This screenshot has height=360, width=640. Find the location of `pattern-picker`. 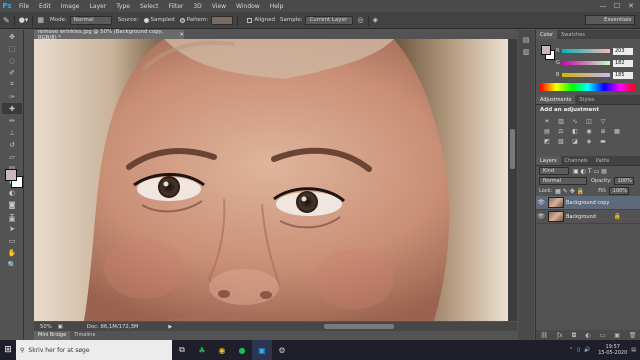

pattern-picker is located at coordinates (222, 20).